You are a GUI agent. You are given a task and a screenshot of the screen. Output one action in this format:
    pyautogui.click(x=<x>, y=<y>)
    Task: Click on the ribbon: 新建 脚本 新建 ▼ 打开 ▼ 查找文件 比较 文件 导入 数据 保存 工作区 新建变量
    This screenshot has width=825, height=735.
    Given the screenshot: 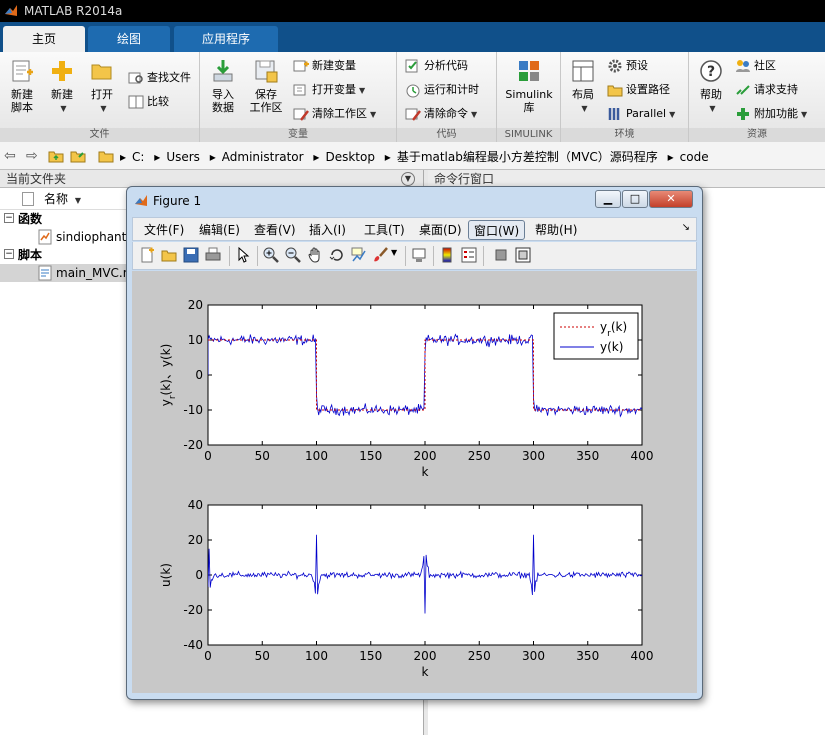 What is the action you would take?
    pyautogui.click(x=412, y=97)
    